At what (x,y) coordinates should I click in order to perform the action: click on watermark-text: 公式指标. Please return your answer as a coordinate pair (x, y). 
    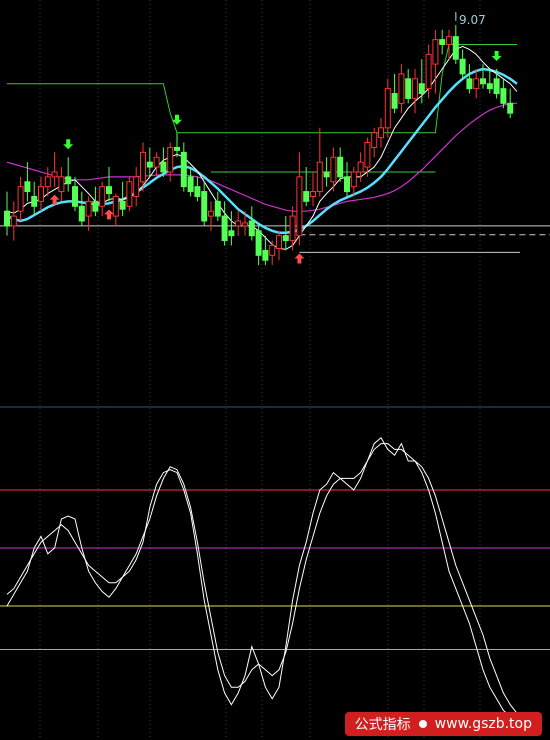
    Looking at the image, I should click on (382, 725).